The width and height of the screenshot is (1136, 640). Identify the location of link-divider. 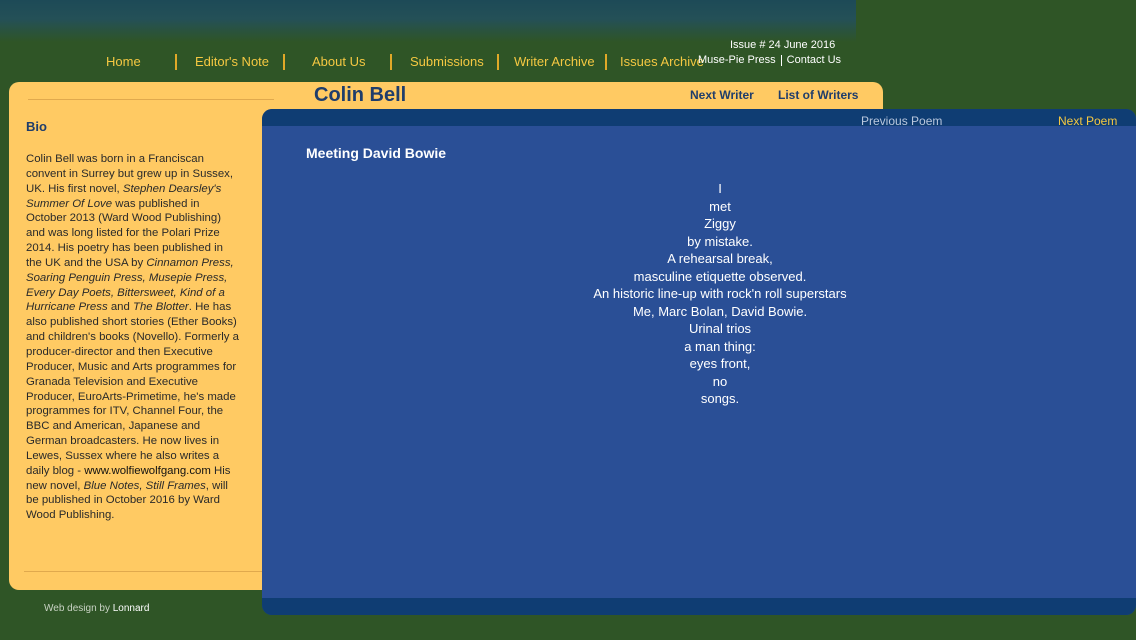
(781, 60).